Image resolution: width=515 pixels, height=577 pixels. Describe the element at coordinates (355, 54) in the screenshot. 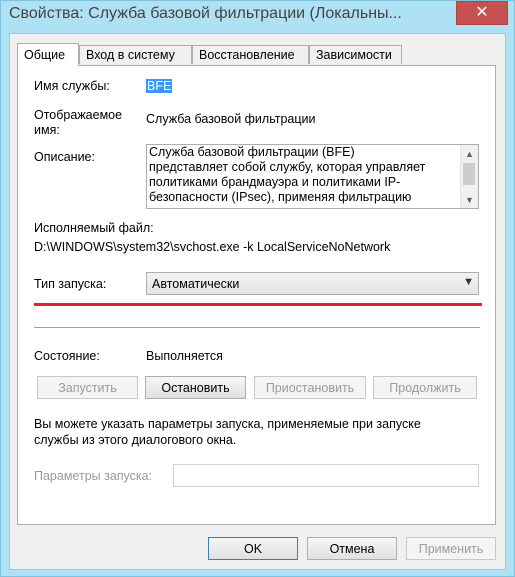

I see `tab-dependencies: Зависимости` at that location.